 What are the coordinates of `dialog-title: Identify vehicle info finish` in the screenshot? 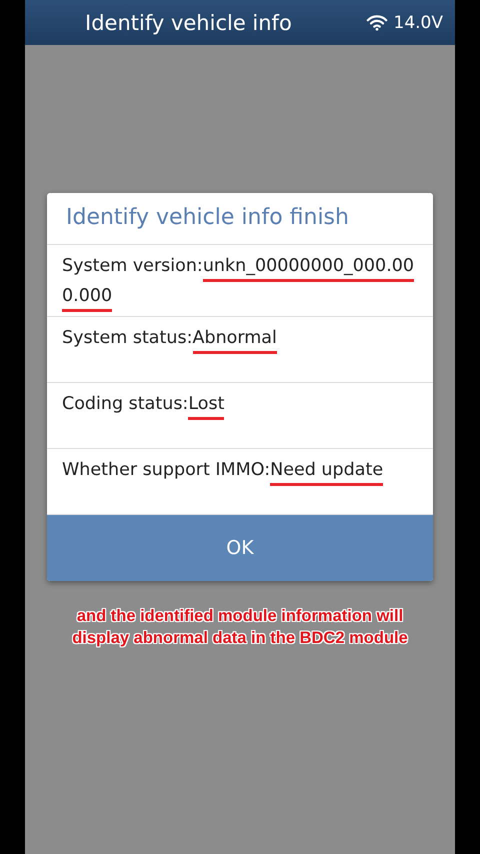 It's located at (240, 219).